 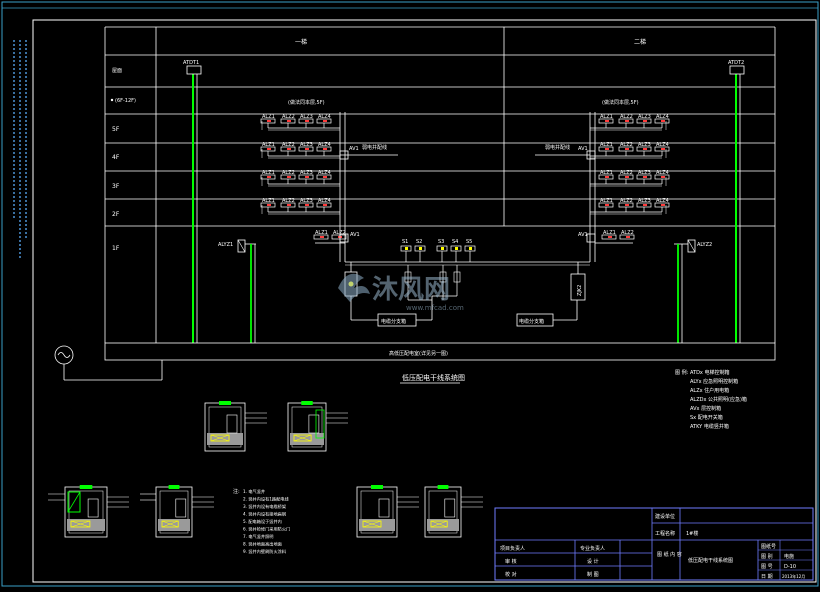 What do you see at coordinates (706, 417) in the screenshot?
I see `legend-item: Sx 配电开关箱` at bounding box center [706, 417].